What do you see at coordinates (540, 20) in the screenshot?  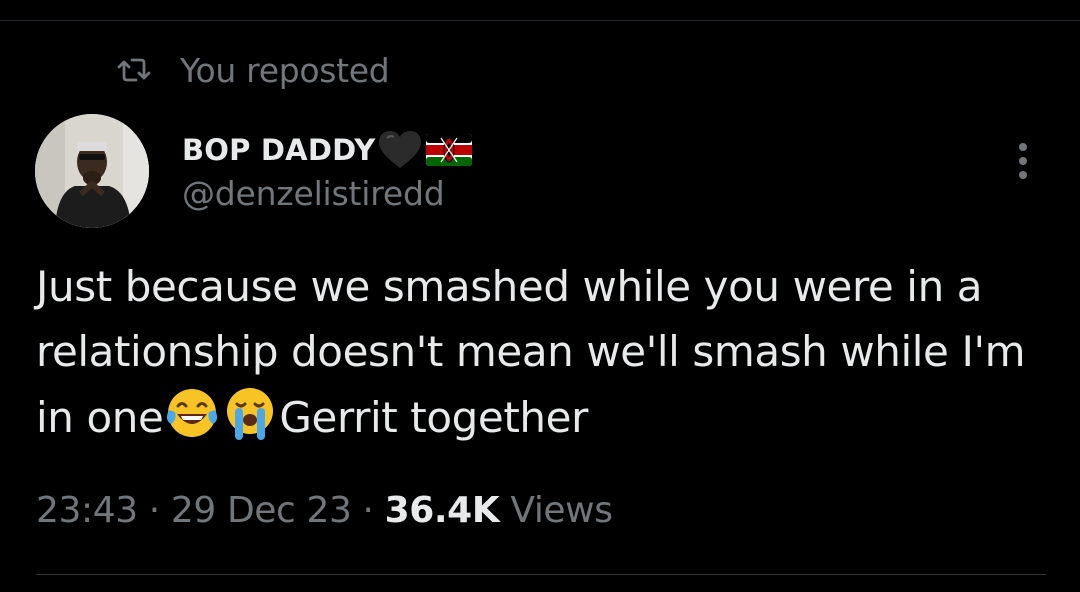 I see `top-divider` at bounding box center [540, 20].